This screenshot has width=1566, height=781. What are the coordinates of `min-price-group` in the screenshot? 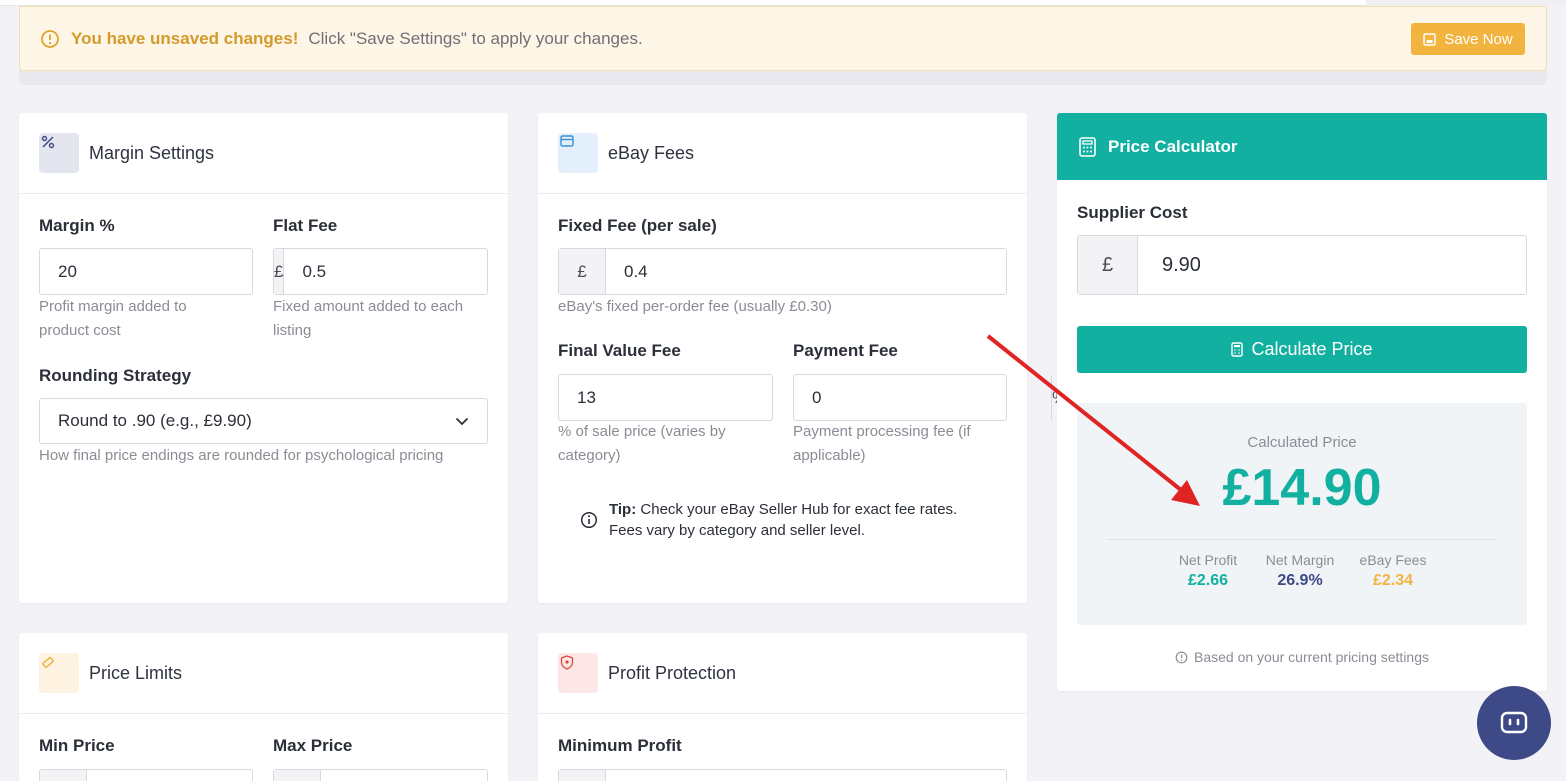 It's located at (146, 775).